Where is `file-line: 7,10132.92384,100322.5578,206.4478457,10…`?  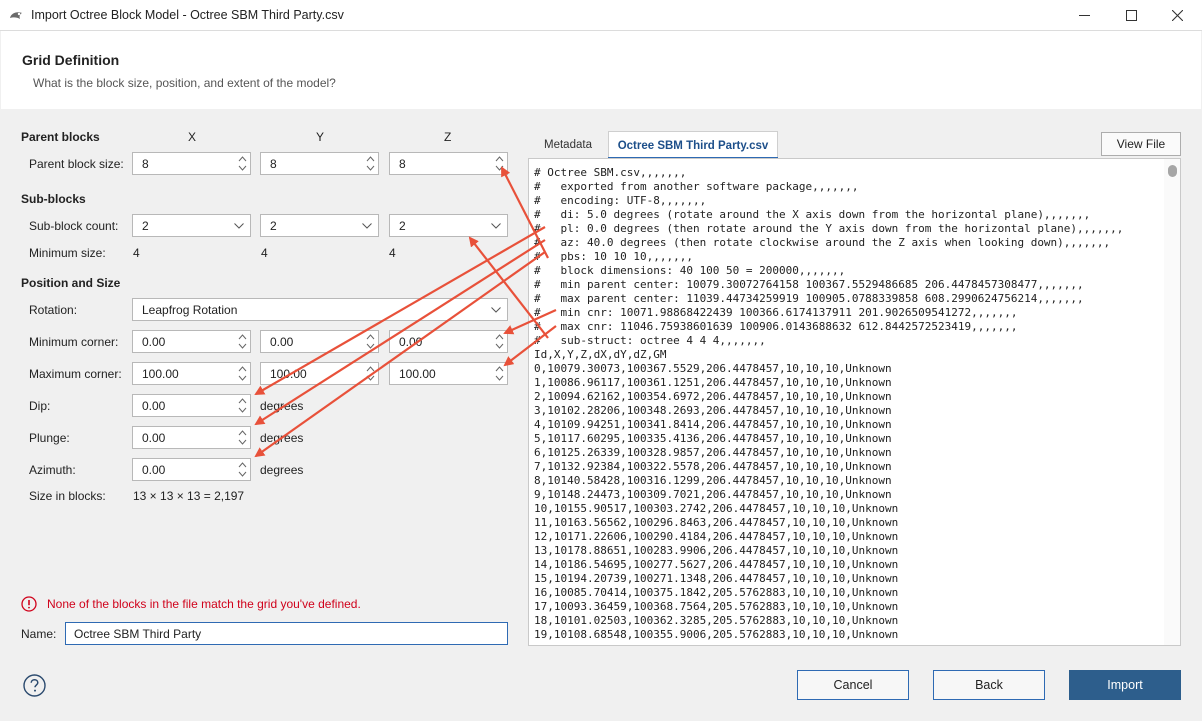
file-line: 7,10132.92384,100322.5578,206.4478457,10… is located at coordinates (713, 466).